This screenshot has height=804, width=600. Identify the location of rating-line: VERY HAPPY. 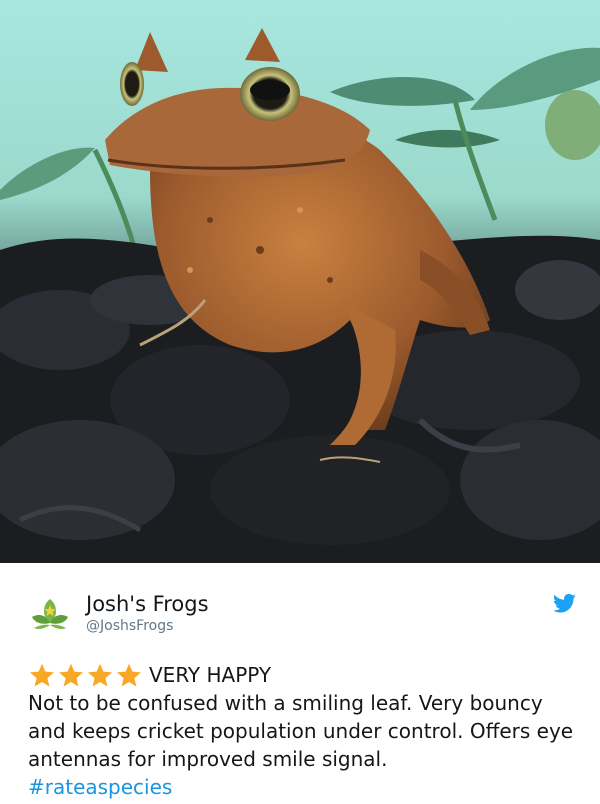
(149, 675).